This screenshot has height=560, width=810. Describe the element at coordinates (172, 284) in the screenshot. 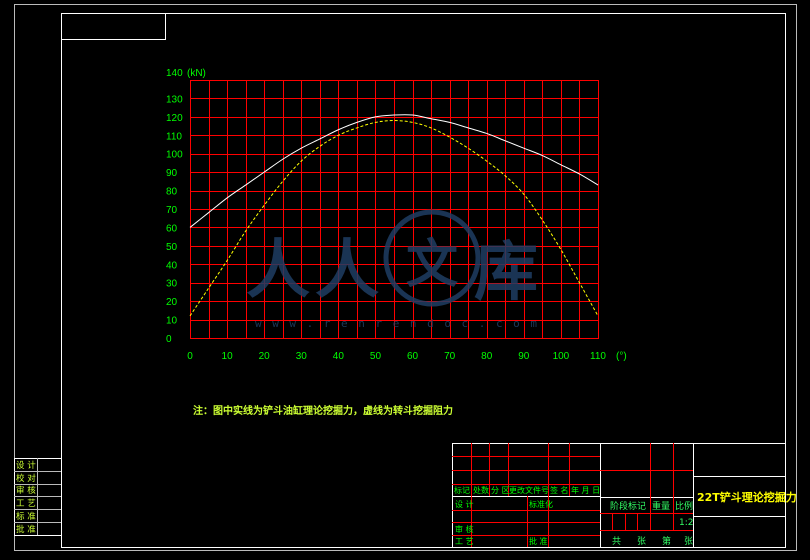

I see `y-tick-label: 30` at that location.